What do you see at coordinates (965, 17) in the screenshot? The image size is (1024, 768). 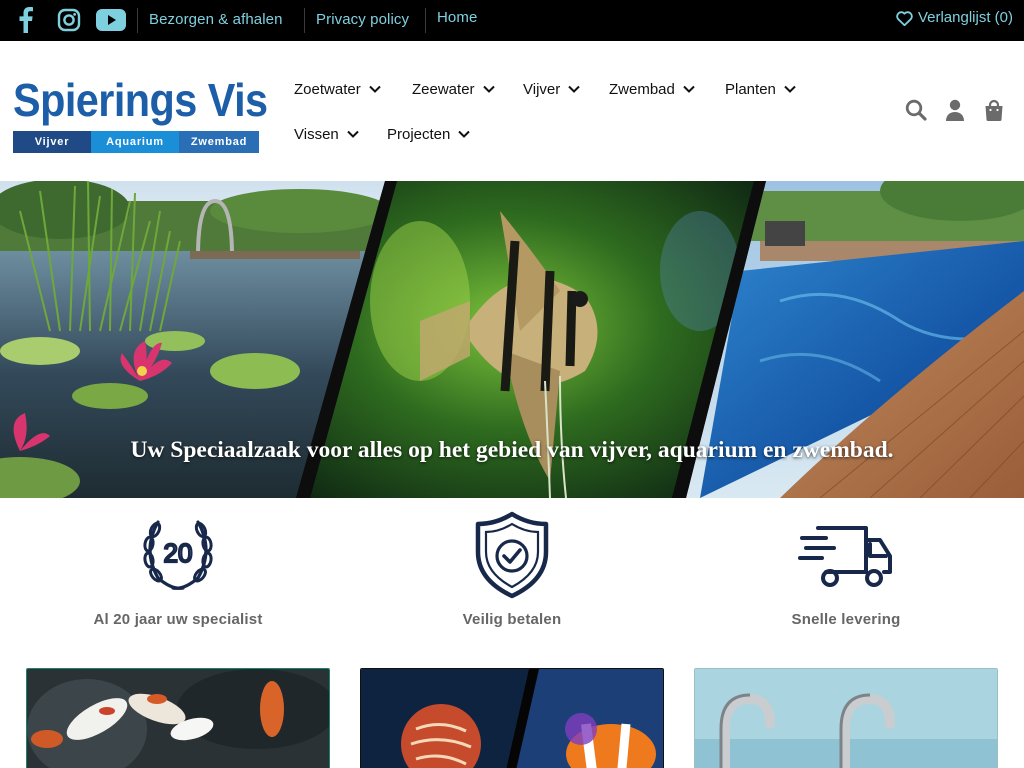 I see `wishlist-label: Verlanglijst (0)` at bounding box center [965, 17].